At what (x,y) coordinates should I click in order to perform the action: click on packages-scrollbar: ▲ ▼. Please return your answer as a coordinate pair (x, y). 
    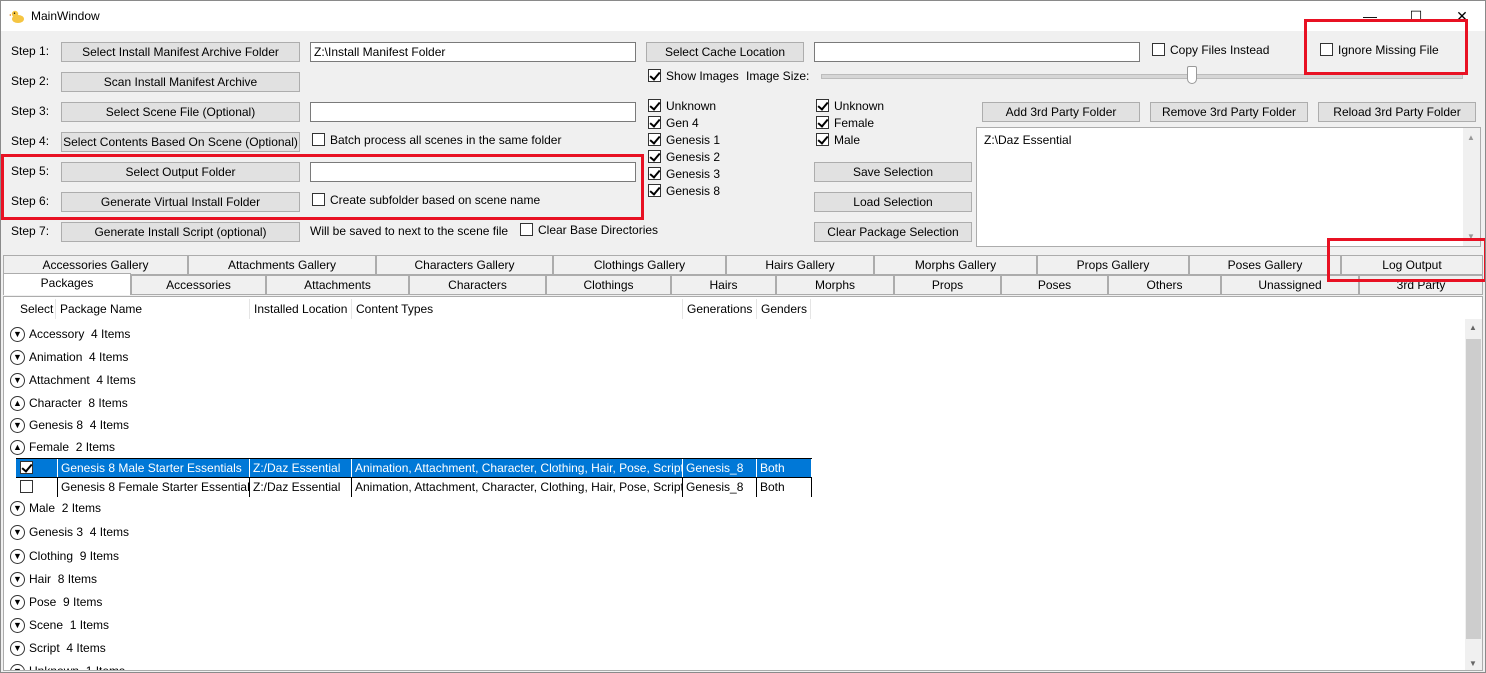
    Looking at the image, I should click on (1473, 494).